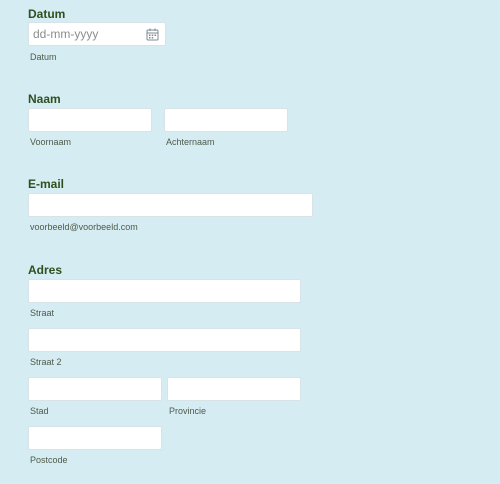 The image size is (500, 484). Describe the element at coordinates (188, 411) in the screenshot. I see `province-sublabel: Provincie` at that location.